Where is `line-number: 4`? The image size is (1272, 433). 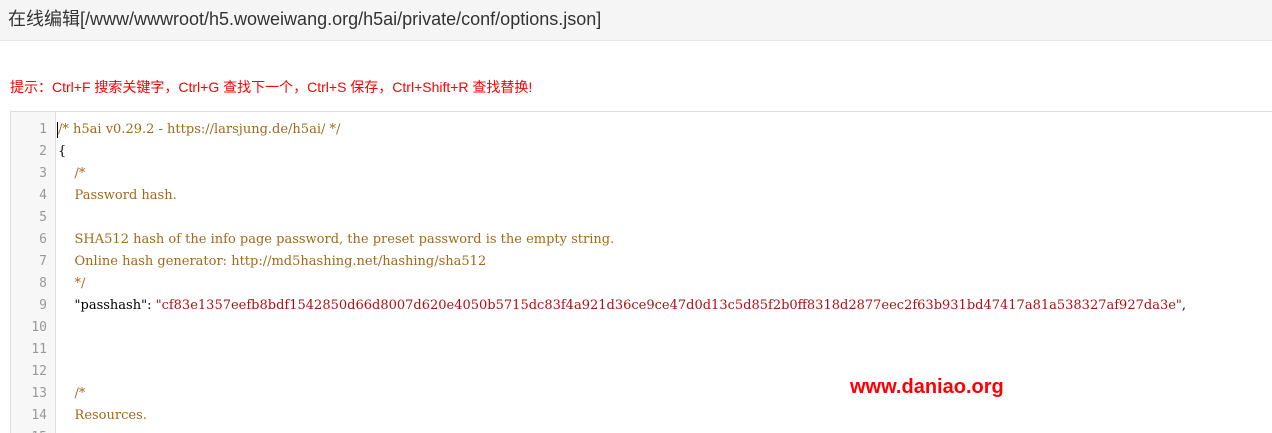 line-number: 4 is located at coordinates (43, 195).